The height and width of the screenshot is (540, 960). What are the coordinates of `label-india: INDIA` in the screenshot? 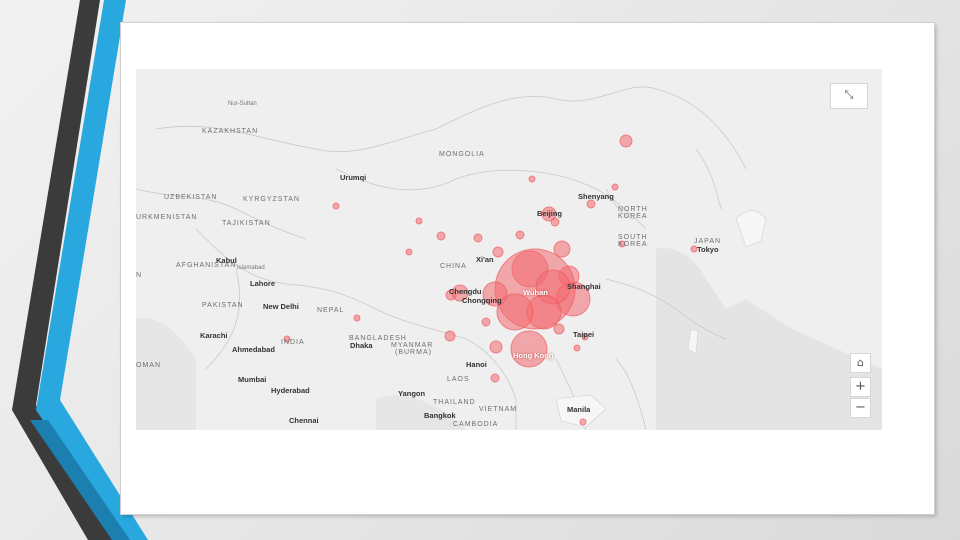 It's located at (293, 342).